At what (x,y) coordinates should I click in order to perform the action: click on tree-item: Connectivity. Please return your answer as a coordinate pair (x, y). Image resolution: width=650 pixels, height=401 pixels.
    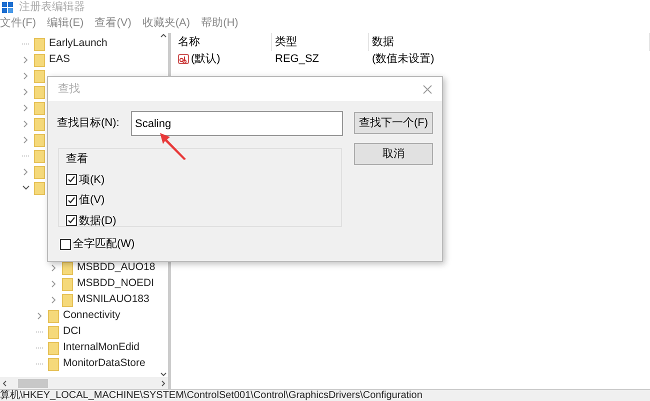
    Looking at the image, I should click on (91, 316).